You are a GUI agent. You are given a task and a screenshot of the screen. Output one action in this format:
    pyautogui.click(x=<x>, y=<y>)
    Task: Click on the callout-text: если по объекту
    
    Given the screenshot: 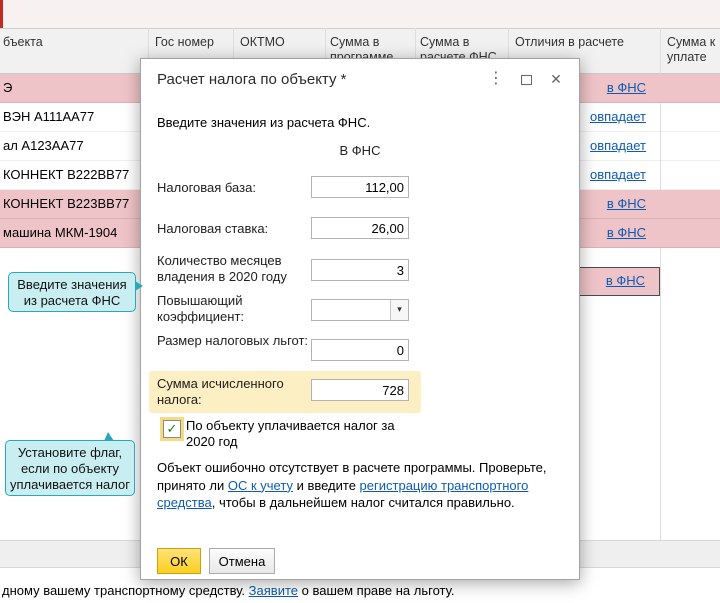 What is the action you would take?
    pyautogui.click(x=70, y=468)
    